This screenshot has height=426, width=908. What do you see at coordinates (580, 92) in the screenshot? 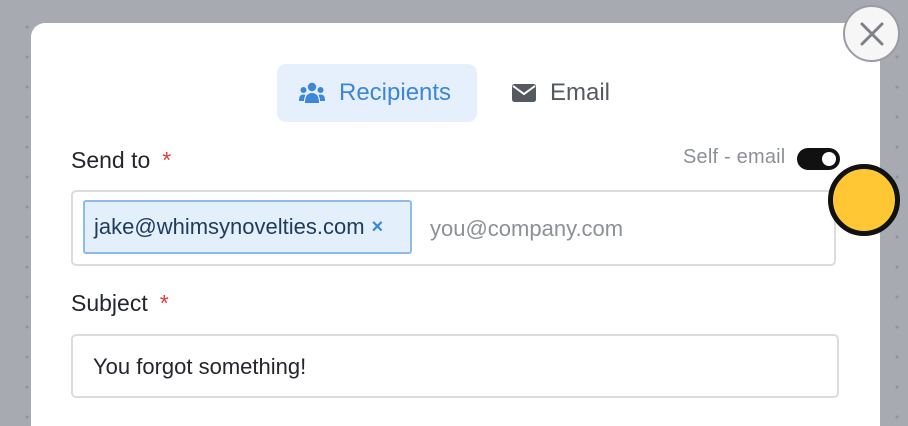
I see `tab-email-label: Email` at bounding box center [580, 92].